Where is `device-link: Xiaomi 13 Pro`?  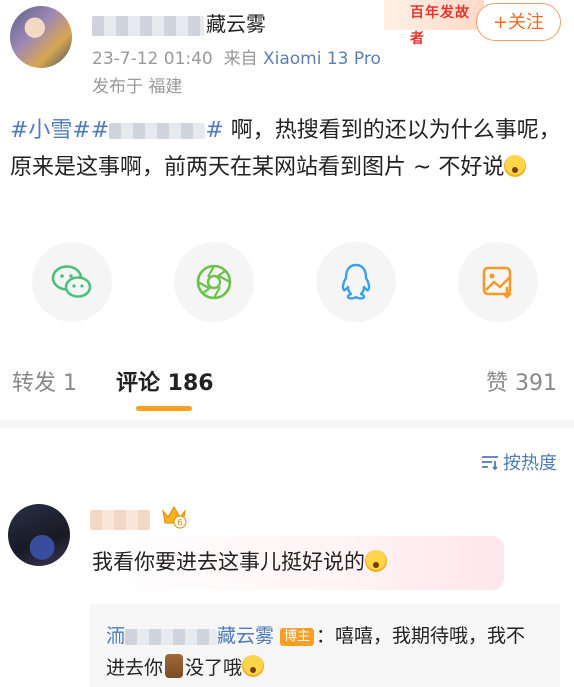
device-link: Xiaomi 13 Pro is located at coordinates (322, 59).